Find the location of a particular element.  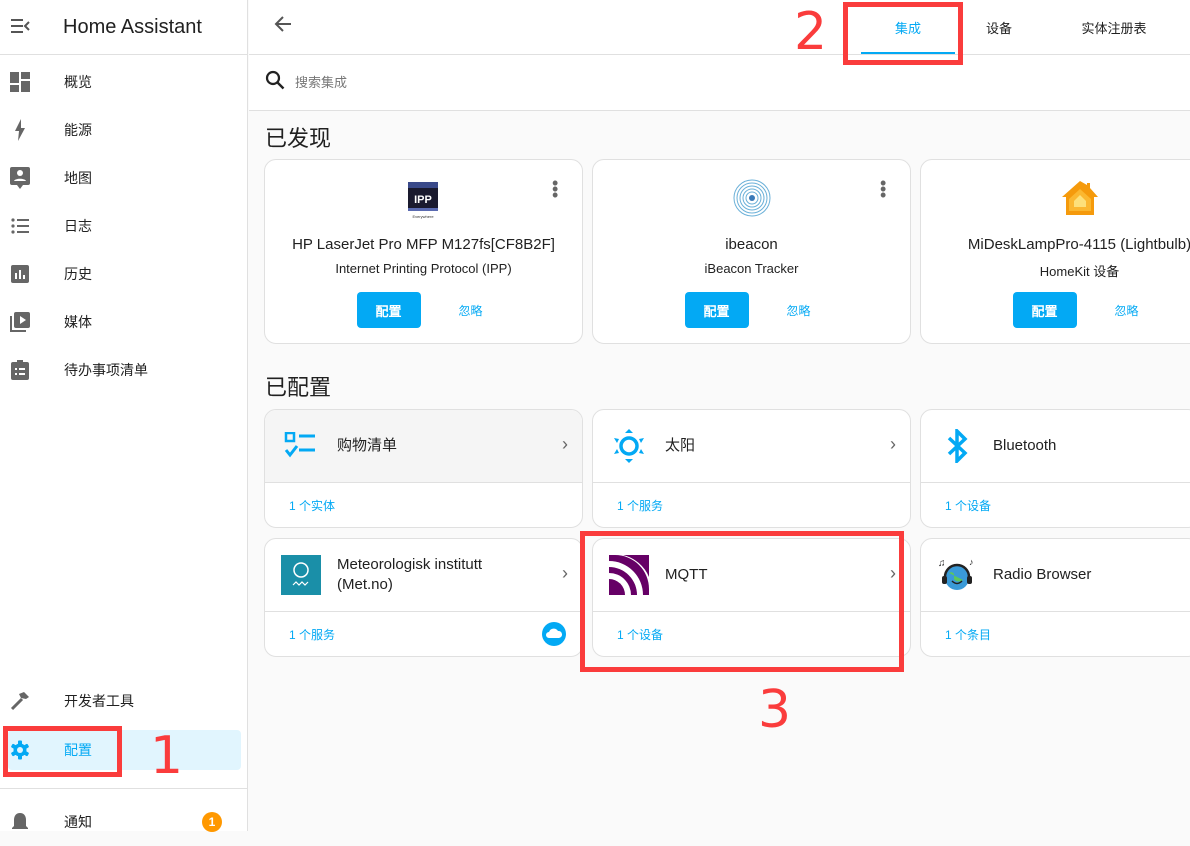

sun-icon is located at coordinates (629, 446).